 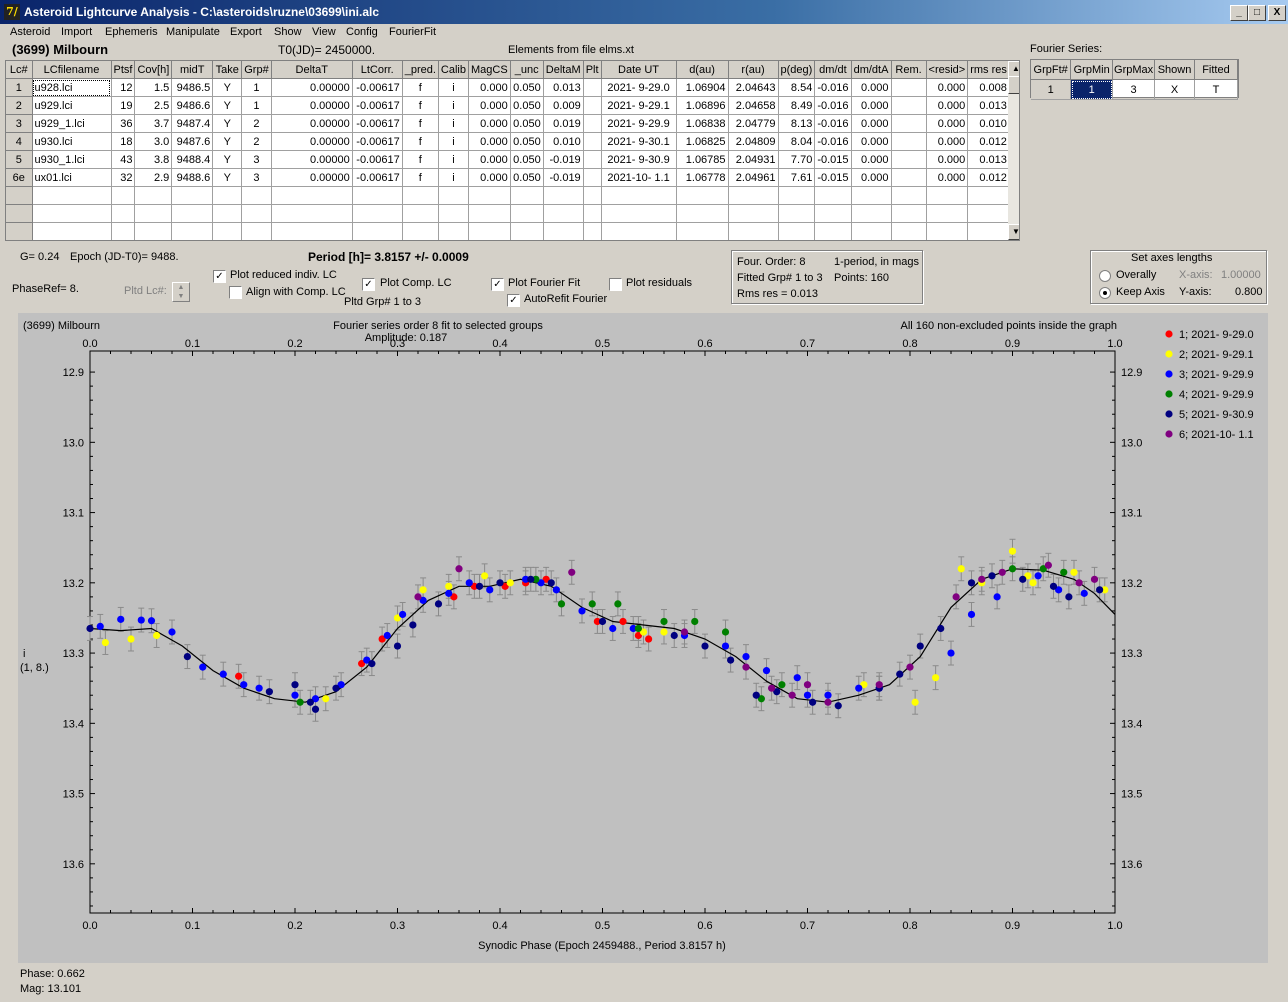 I want to click on table-cell: 8.04, so click(x=797, y=141).